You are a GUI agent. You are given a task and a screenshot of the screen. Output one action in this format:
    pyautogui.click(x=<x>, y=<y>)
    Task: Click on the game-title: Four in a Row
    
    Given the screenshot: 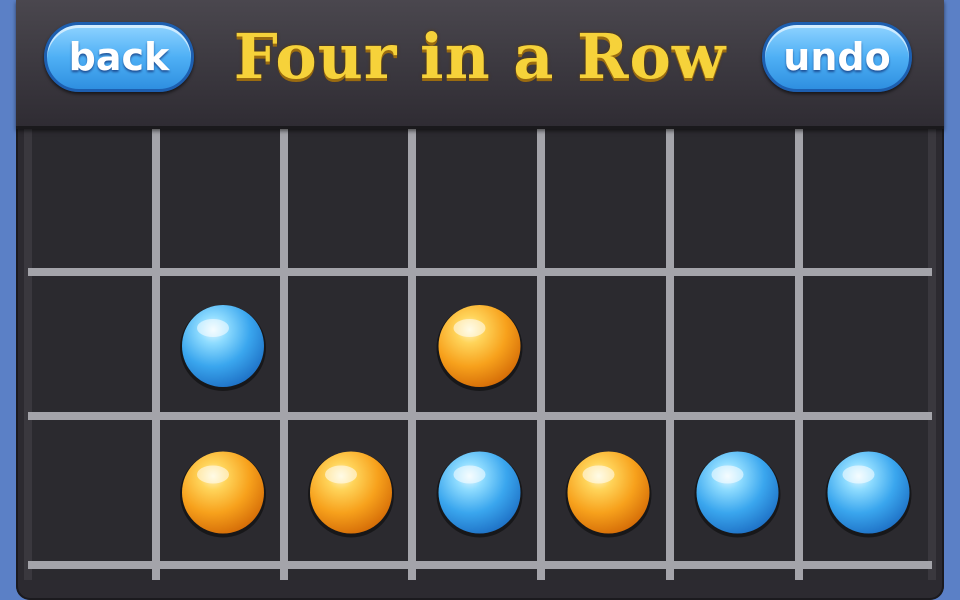 What is the action you would take?
    pyautogui.click(x=480, y=56)
    